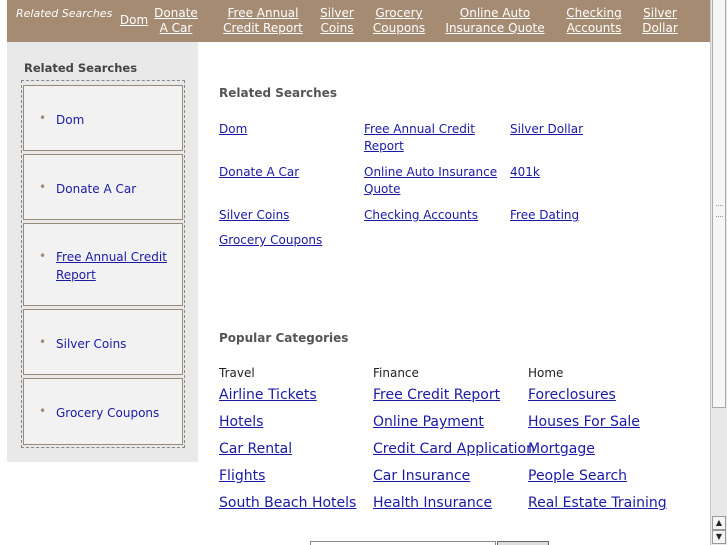 The image size is (727, 545). What do you see at coordinates (660, 21) in the screenshot?
I see `top-nav-link-silver-dollar: Silver Dollar` at bounding box center [660, 21].